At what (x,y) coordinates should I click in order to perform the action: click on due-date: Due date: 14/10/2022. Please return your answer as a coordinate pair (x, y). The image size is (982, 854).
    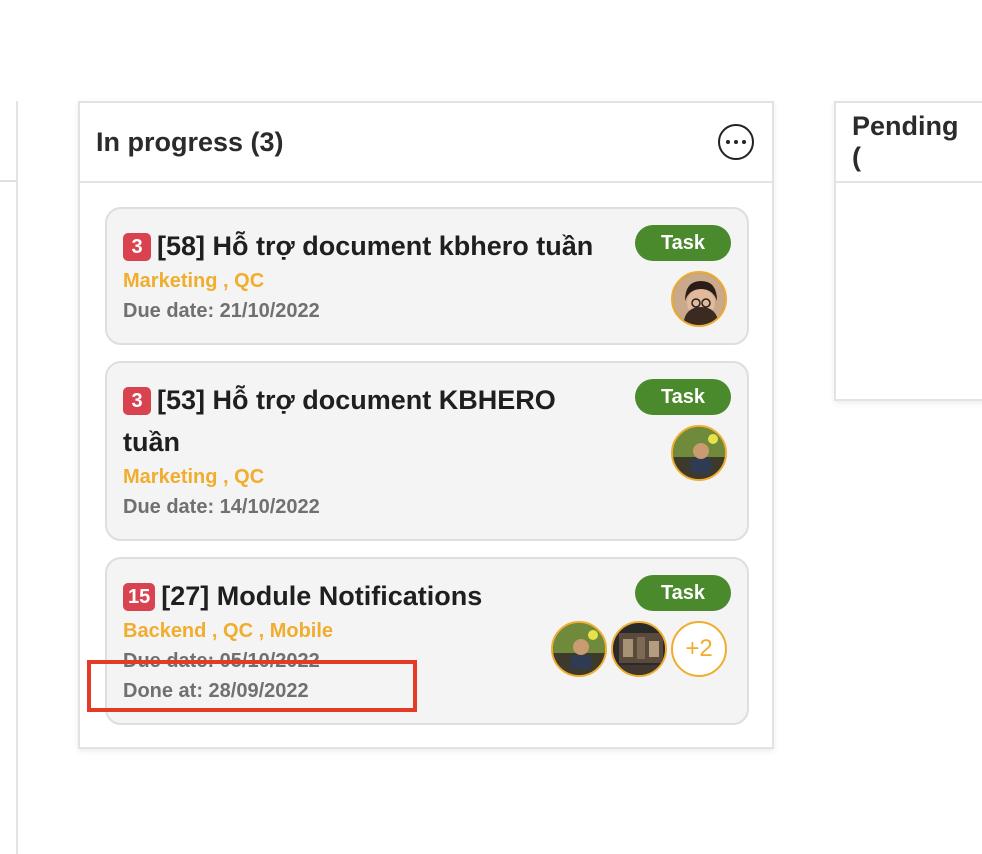
    Looking at the image, I should click on (221, 507).